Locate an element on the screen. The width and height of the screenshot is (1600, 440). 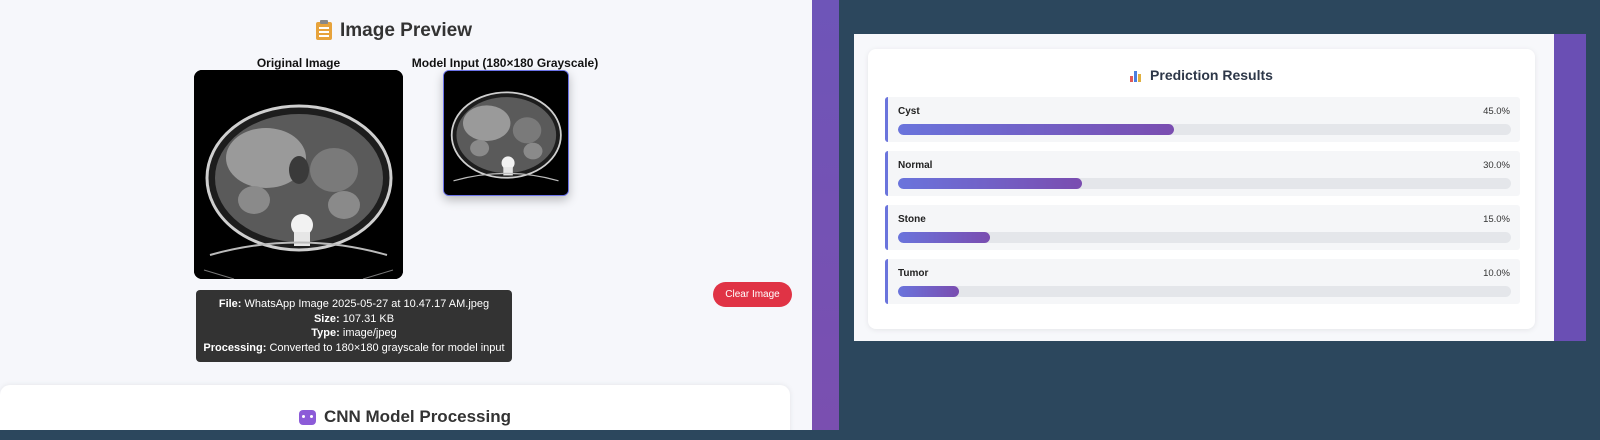
prediction-row: Cyst 45.0% is located at coordinates (1202, 119).